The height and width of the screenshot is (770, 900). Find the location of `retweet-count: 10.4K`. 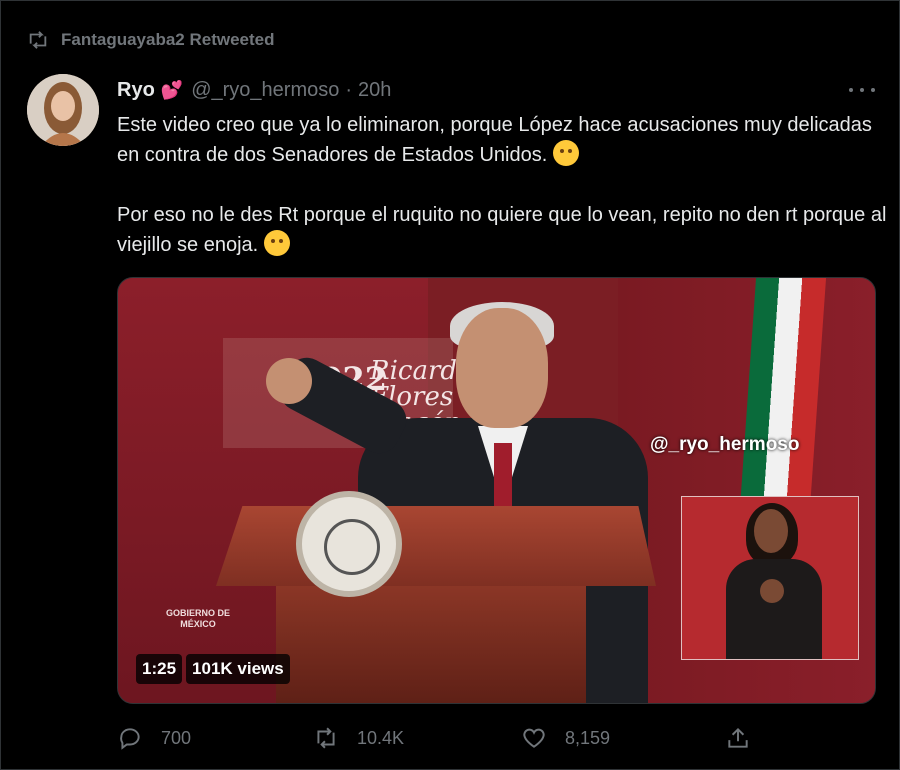

retweet-count: 10.4K is located at coordinates (381, 737).